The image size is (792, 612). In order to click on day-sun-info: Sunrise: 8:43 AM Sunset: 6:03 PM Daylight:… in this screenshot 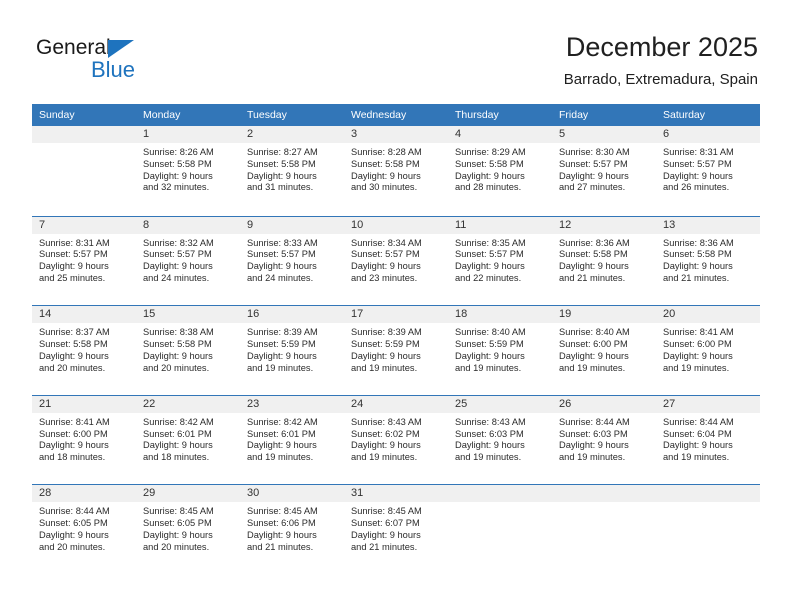, I will do `click(500, 438)`.